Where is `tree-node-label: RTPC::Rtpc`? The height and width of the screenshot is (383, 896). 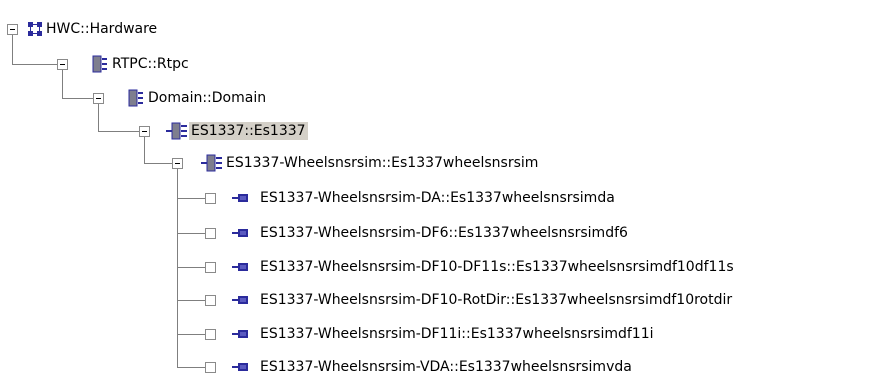 tree-node-label: RTPC::Rtpc is located at coordinates (150, 64).